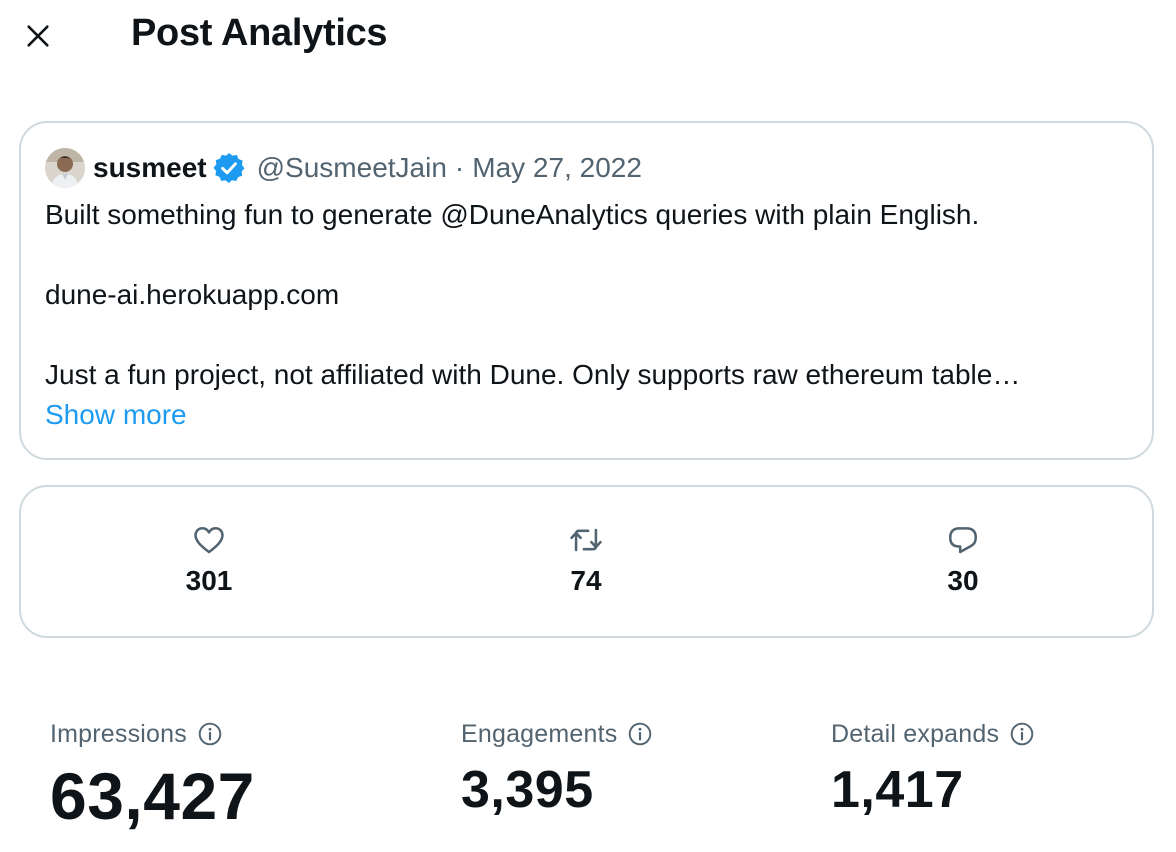  I want to click on repost-icon, so click(586, 540).